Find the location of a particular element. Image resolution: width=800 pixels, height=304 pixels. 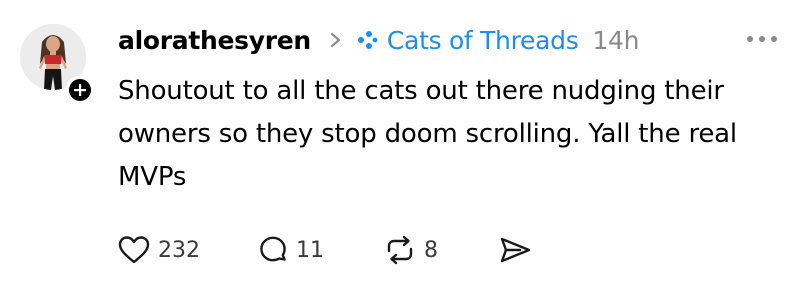

reply-count: 11 is located at coordinates (310, 250).